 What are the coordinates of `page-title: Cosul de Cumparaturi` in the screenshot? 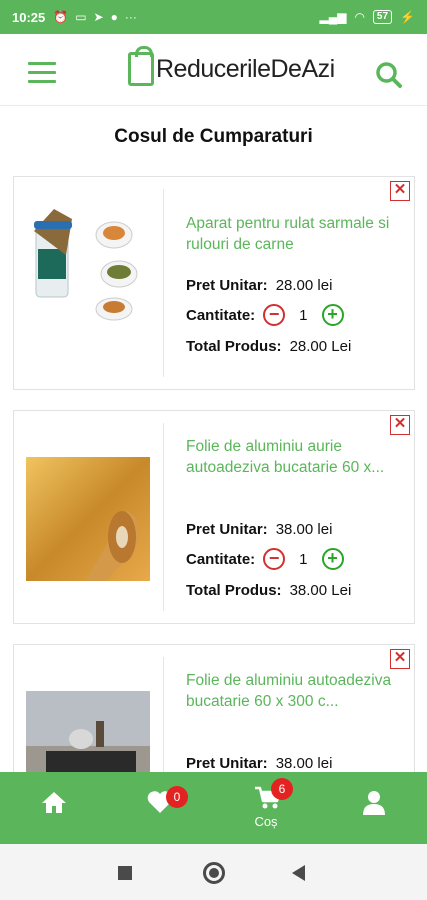 It's located at (213, 136).